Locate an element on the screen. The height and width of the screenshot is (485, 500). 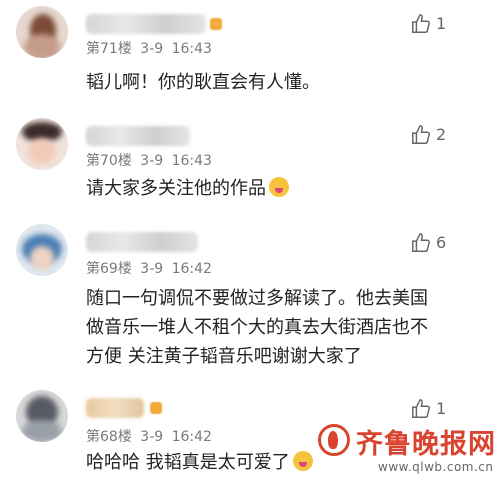
comment-text: 哈哈哈 我韬真是太可爱了 is located at coordinates (199, 462).